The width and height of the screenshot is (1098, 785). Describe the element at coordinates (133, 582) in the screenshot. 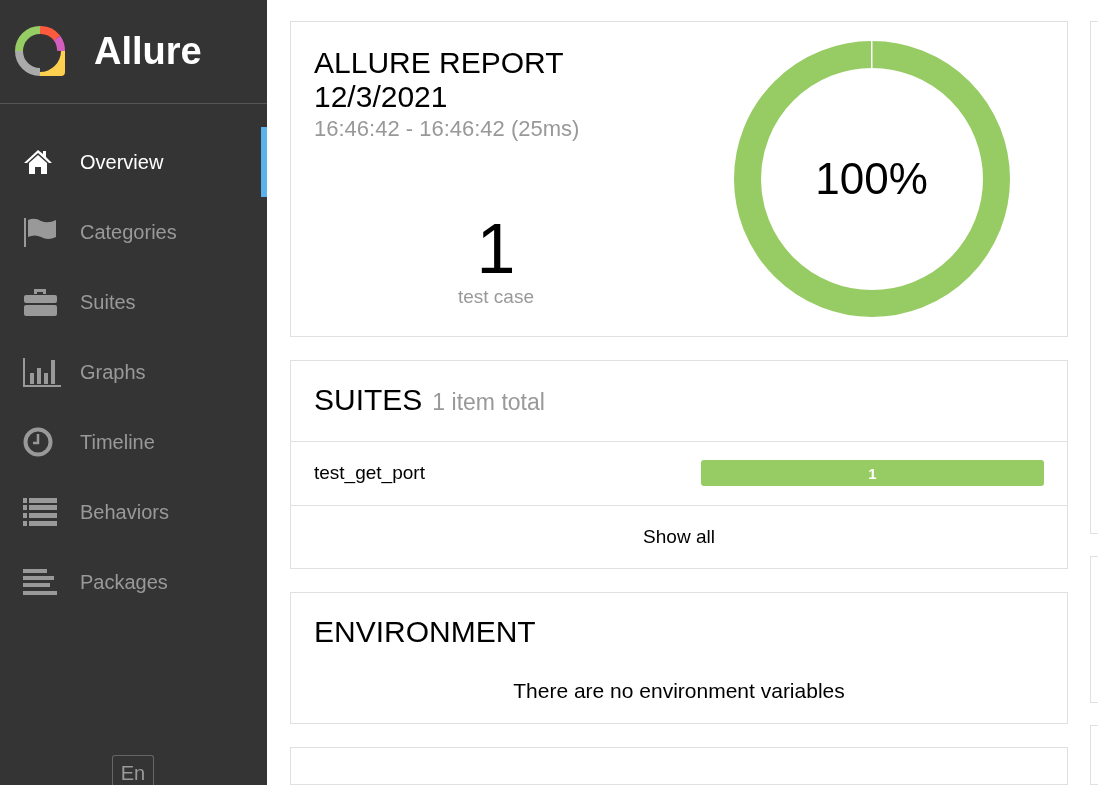

I see `sidebar-item: Packages` at that location.